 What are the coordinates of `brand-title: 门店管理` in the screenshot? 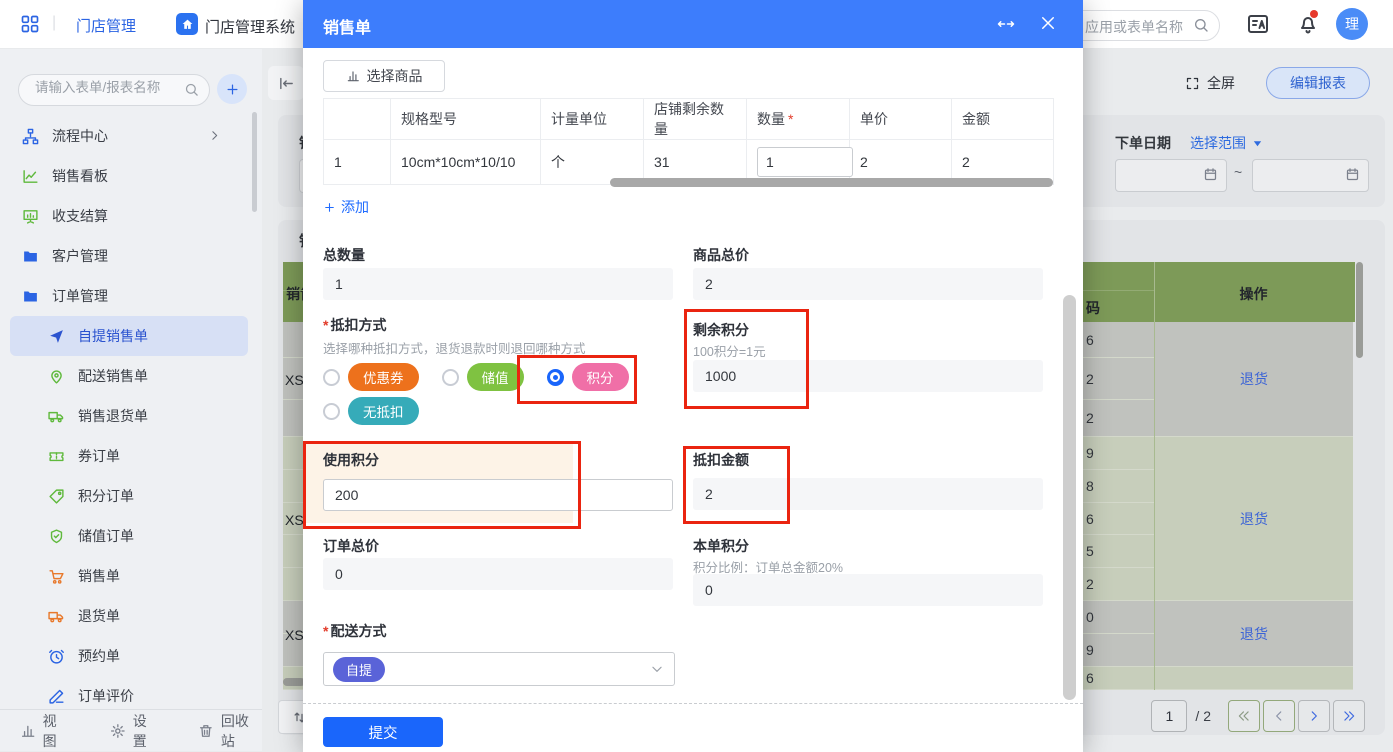 It's located at (106, 25).